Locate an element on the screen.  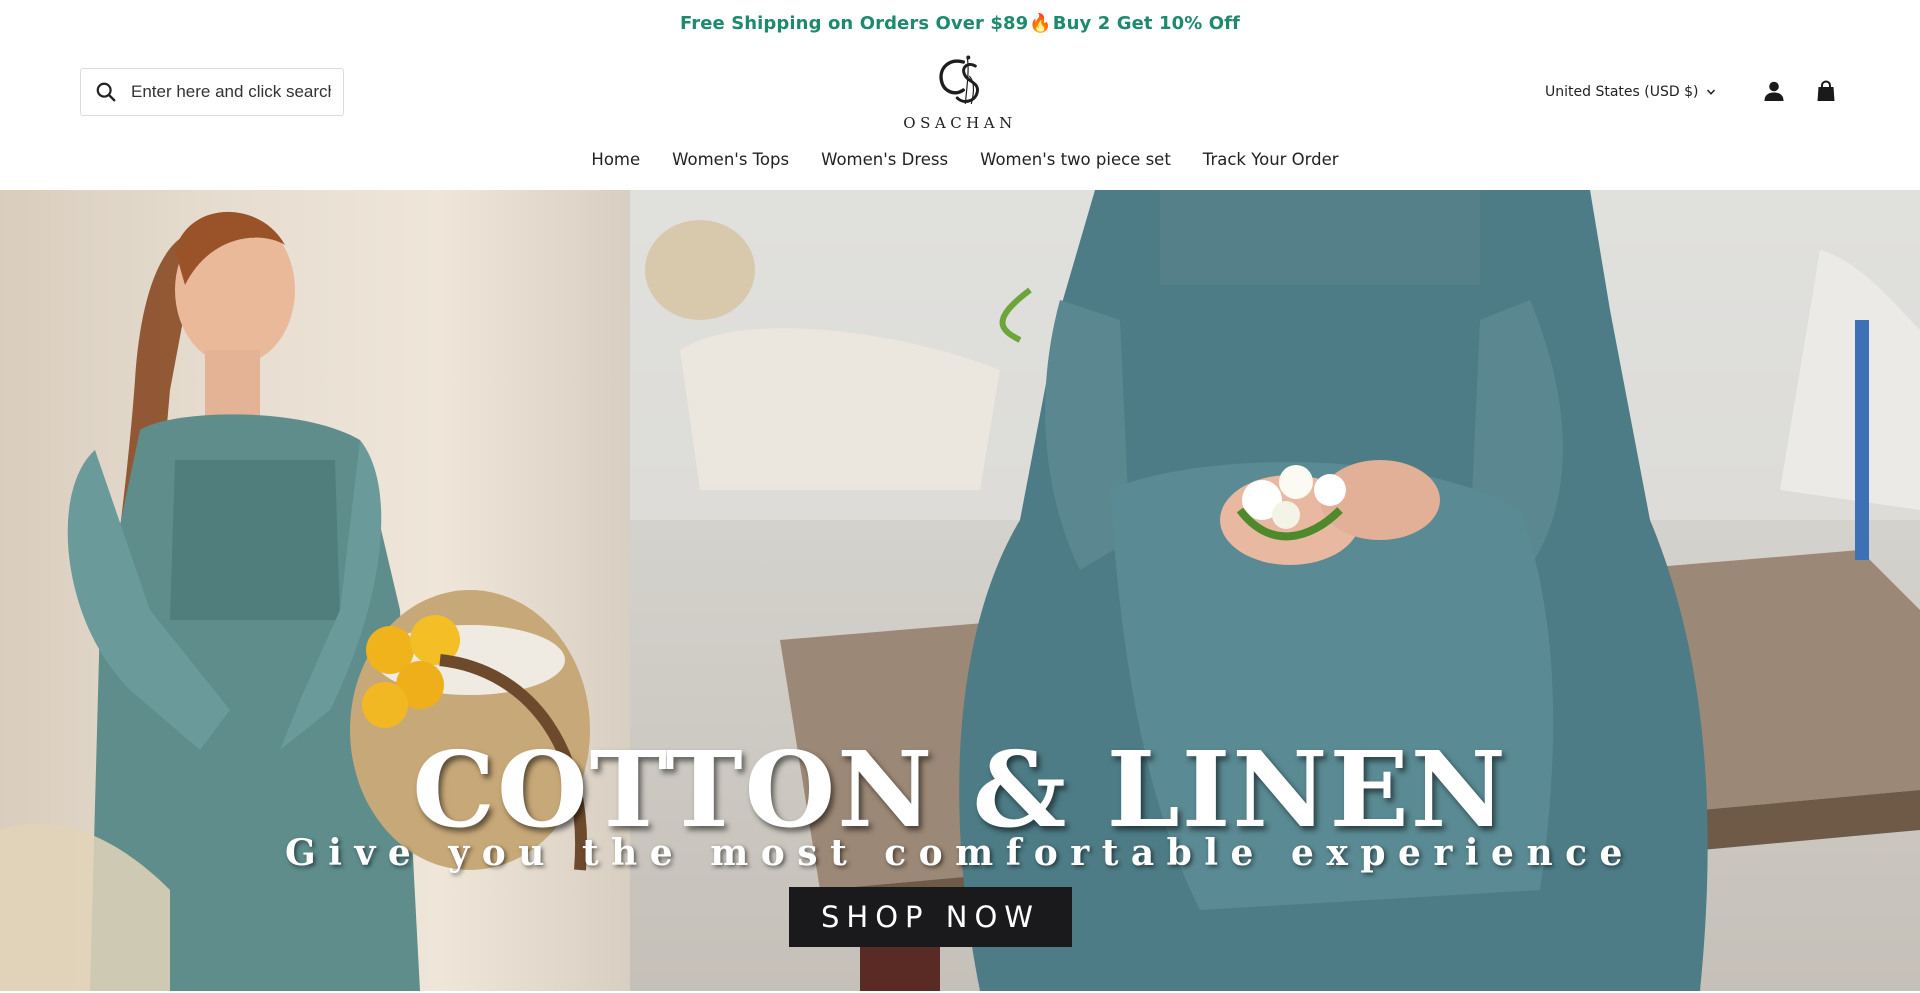
nav-item-womens-two-piece-set: Women's two piece set is located at coordinates (1075, 159).